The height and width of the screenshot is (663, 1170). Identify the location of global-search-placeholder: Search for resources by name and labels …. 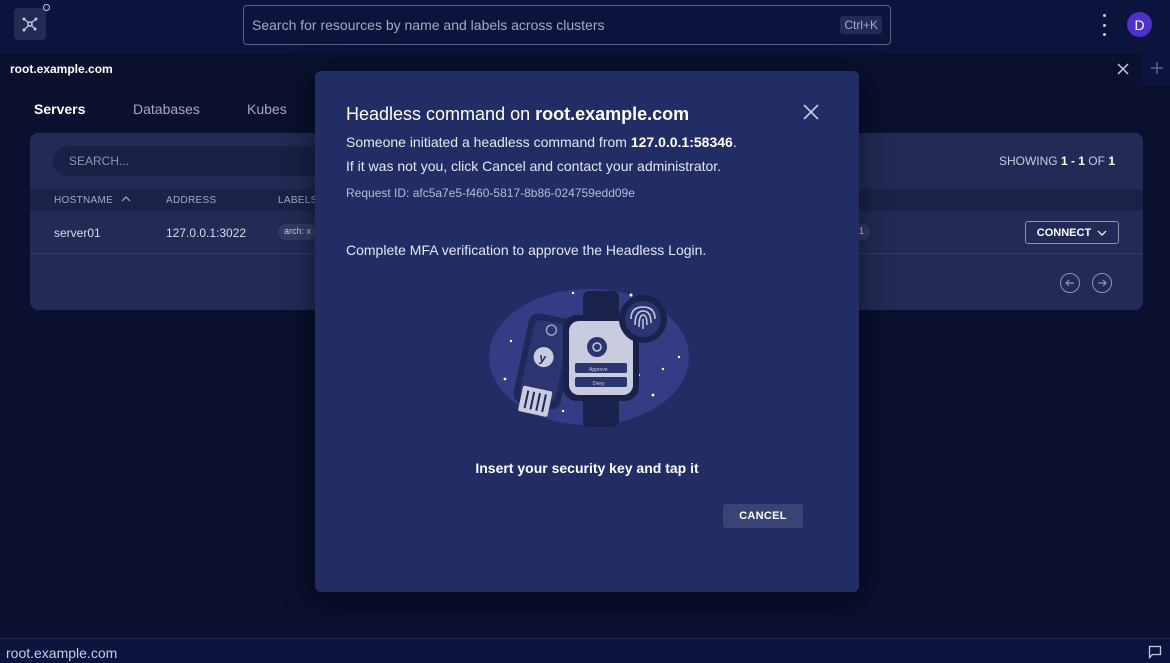
(428, 25).